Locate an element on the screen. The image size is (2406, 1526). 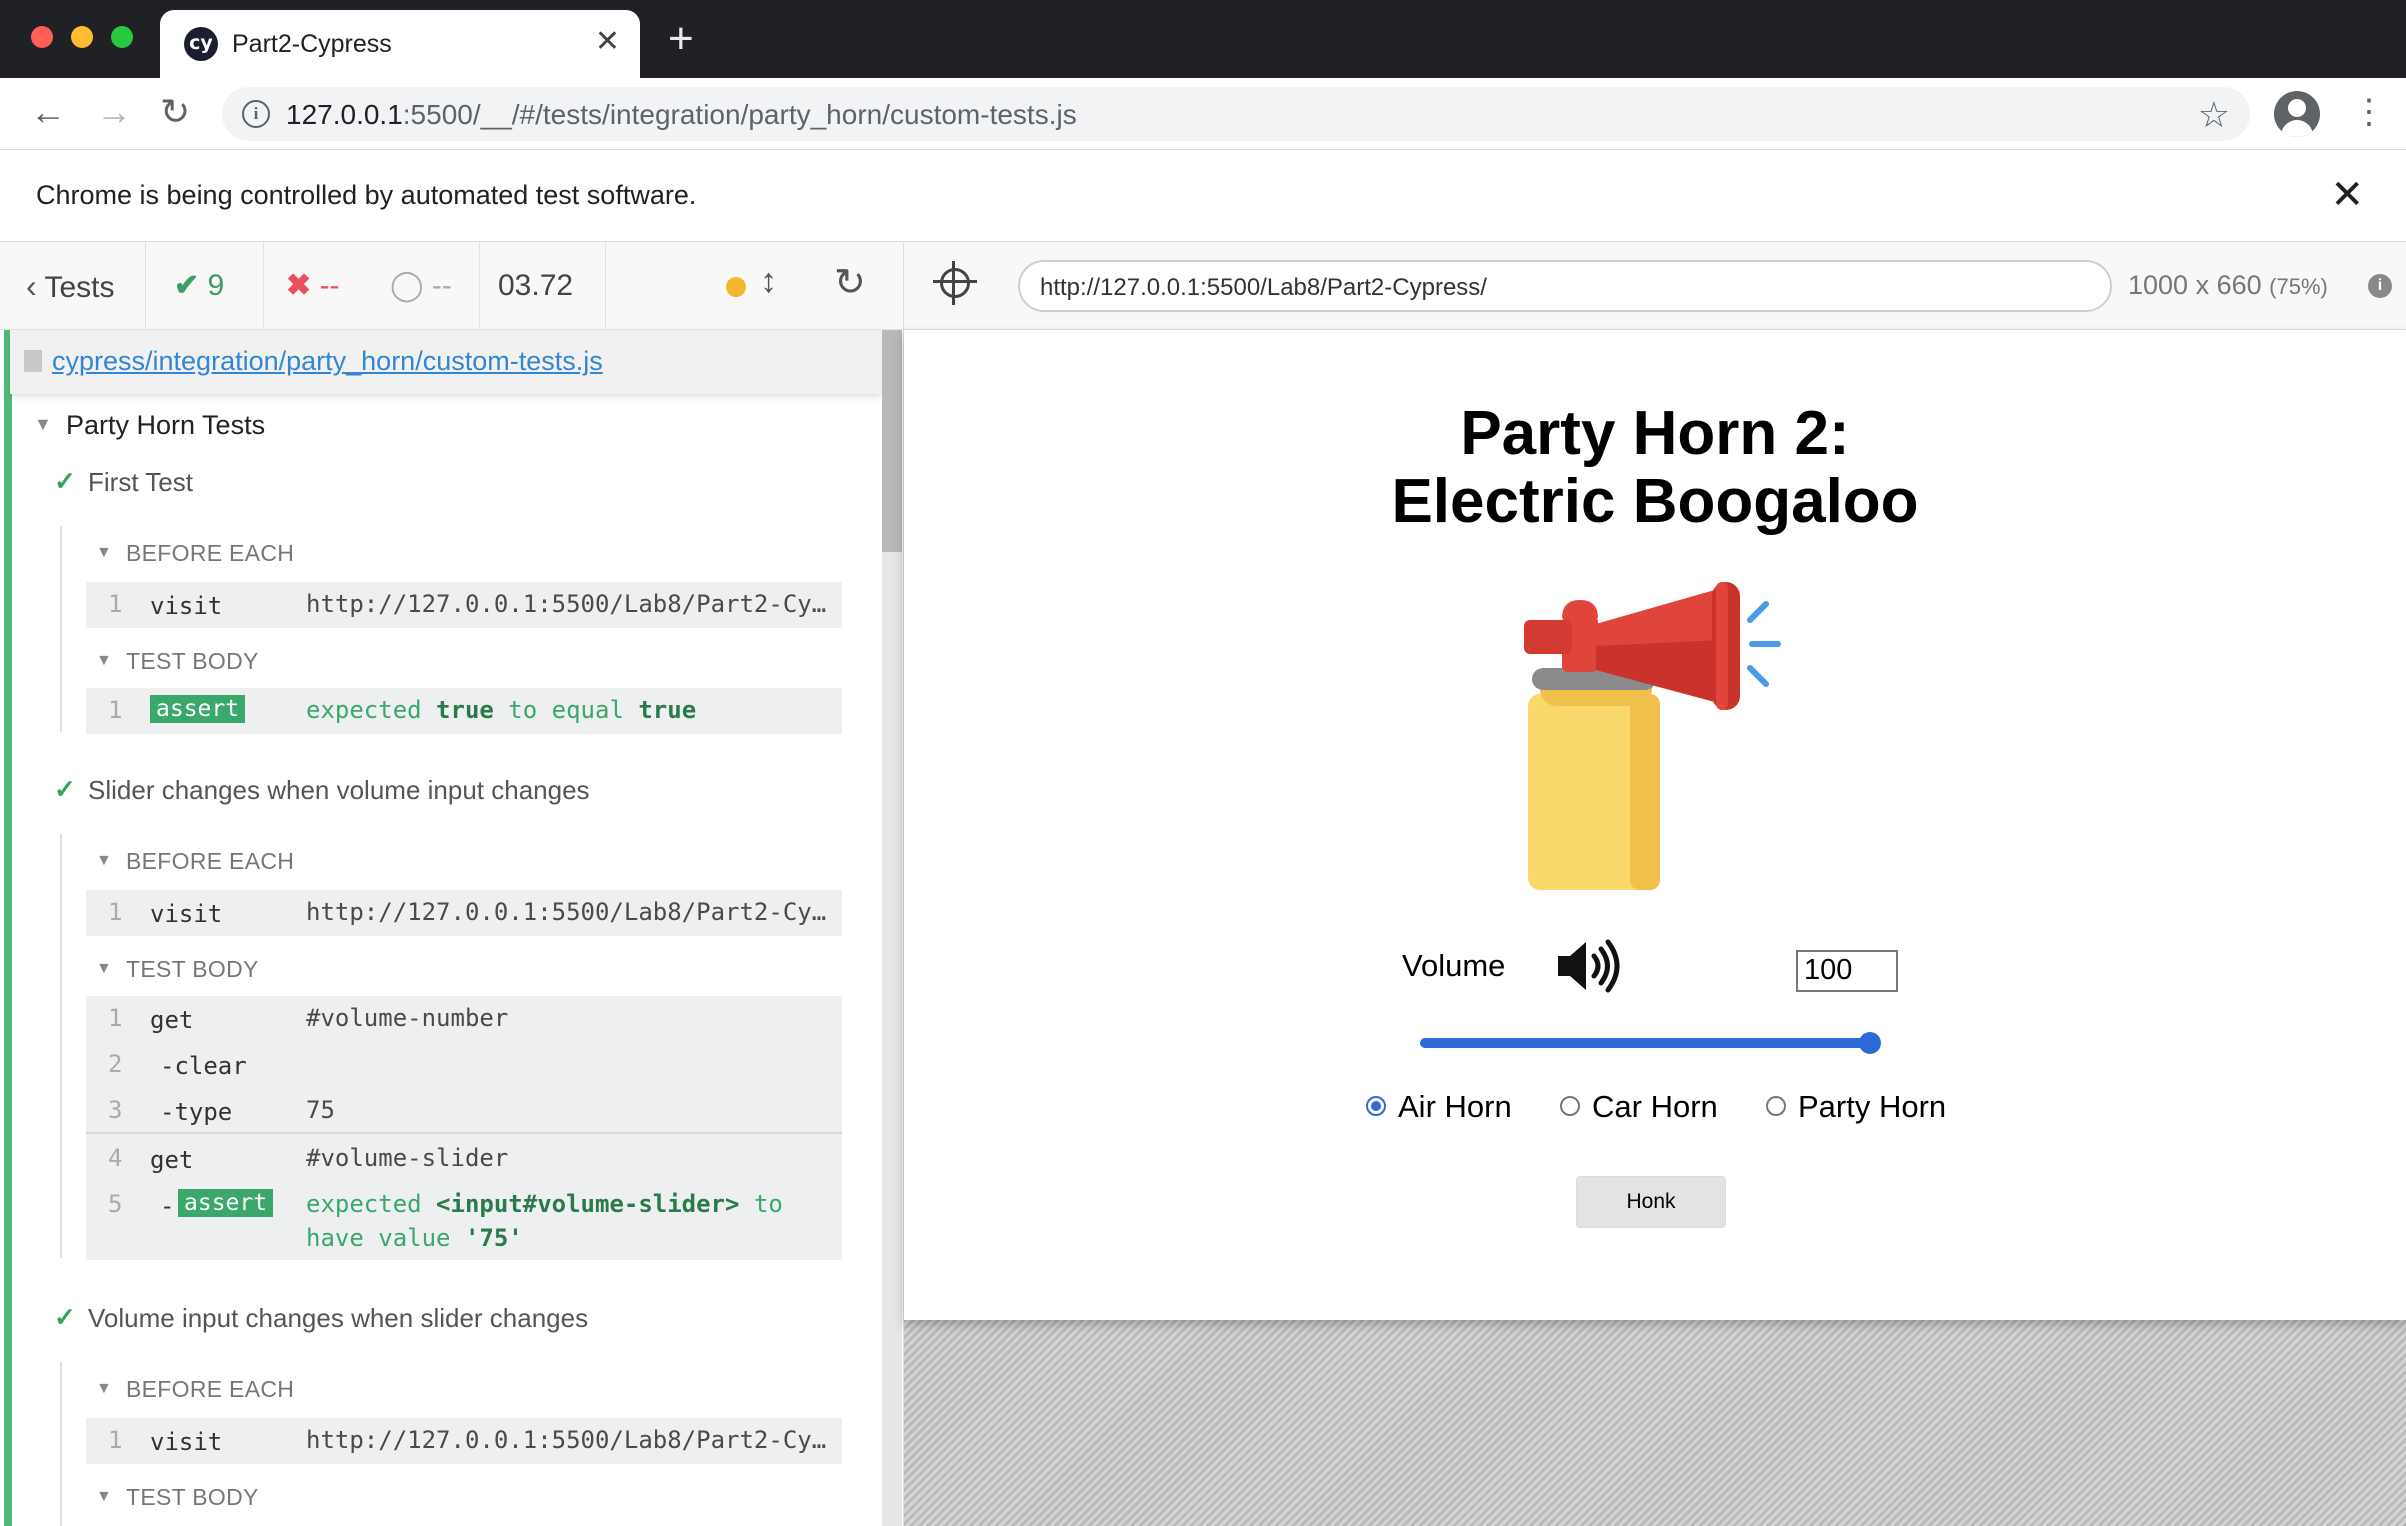
command-number: 2 is located at coordinates (115, 1064).